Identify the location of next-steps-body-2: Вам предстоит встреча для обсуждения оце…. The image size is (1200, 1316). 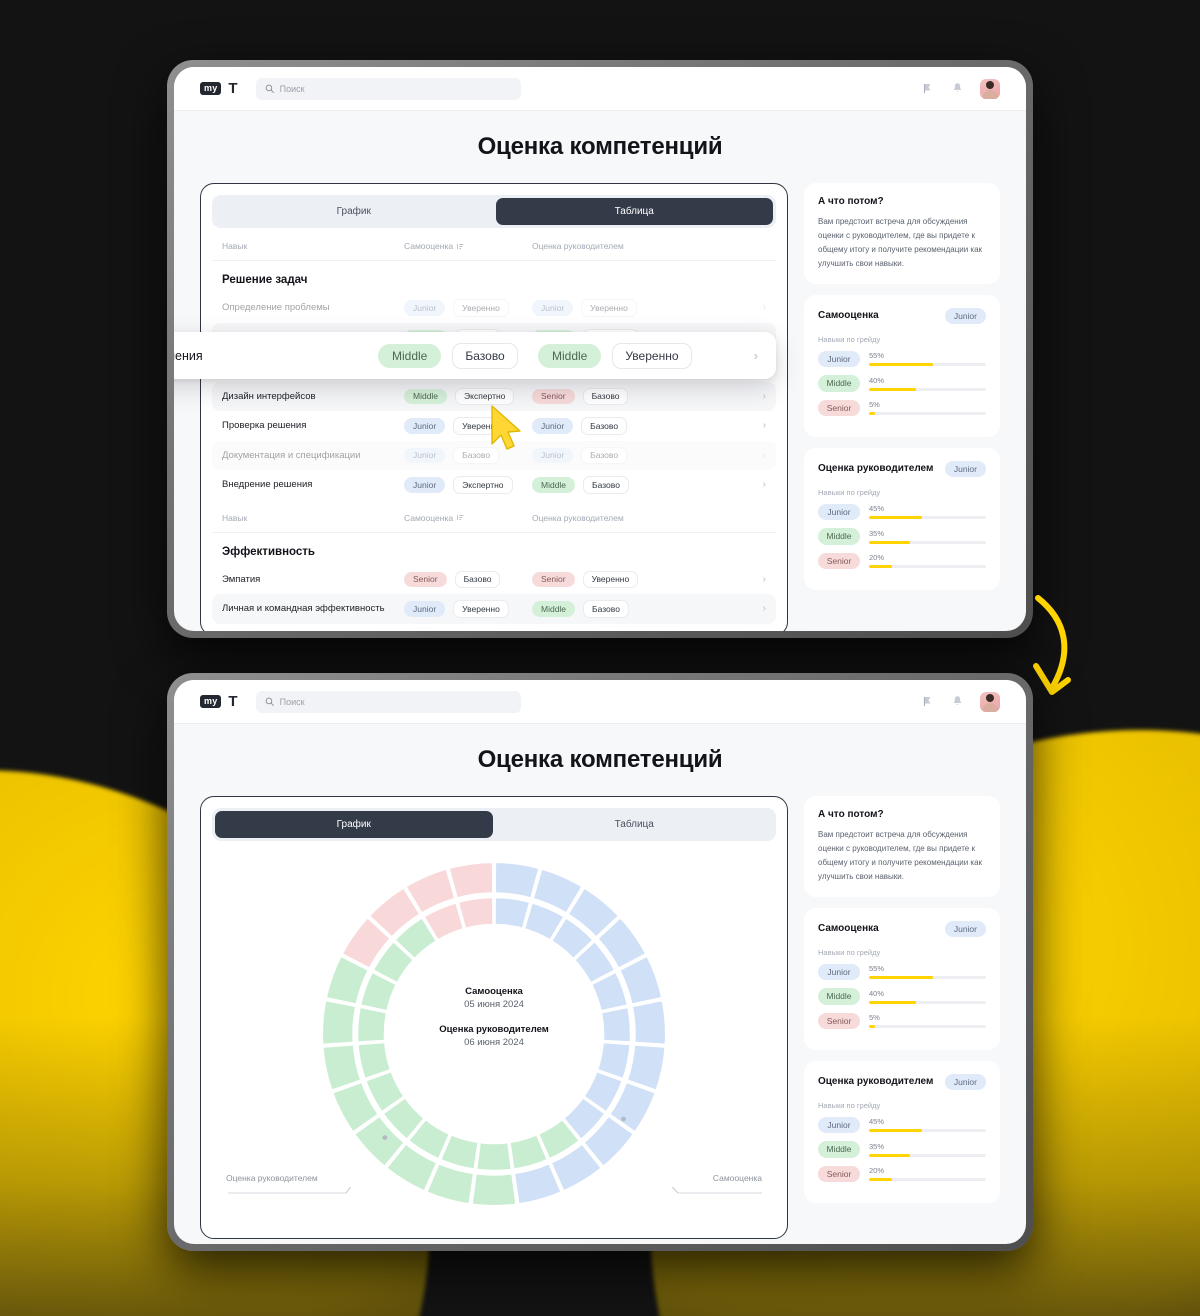
(900, 855).